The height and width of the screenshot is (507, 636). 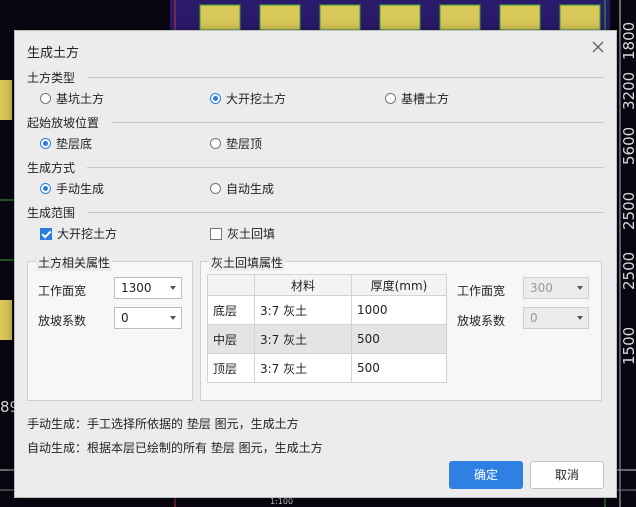 What do you see at coordinates (62, 291) in the screenshot?
I see `work-width-label: 工作面宽` at bounding box center [62, 291].